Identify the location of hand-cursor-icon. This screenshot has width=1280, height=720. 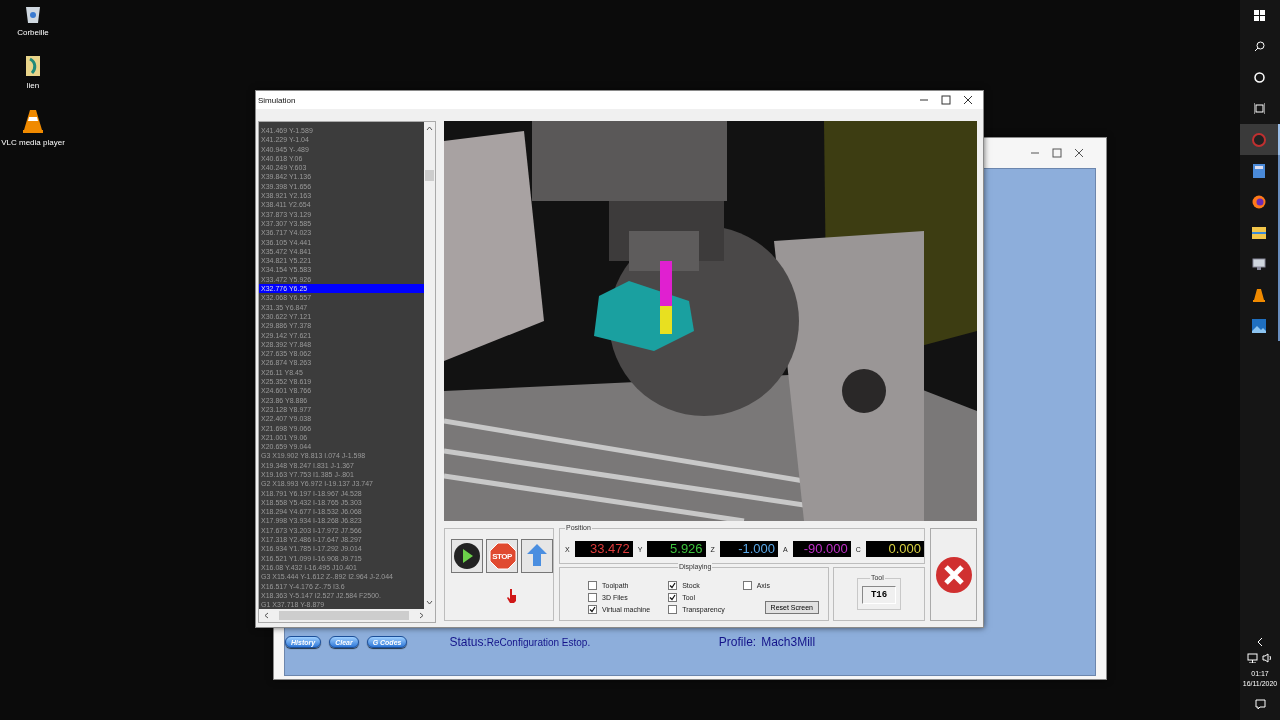
(512, 596).